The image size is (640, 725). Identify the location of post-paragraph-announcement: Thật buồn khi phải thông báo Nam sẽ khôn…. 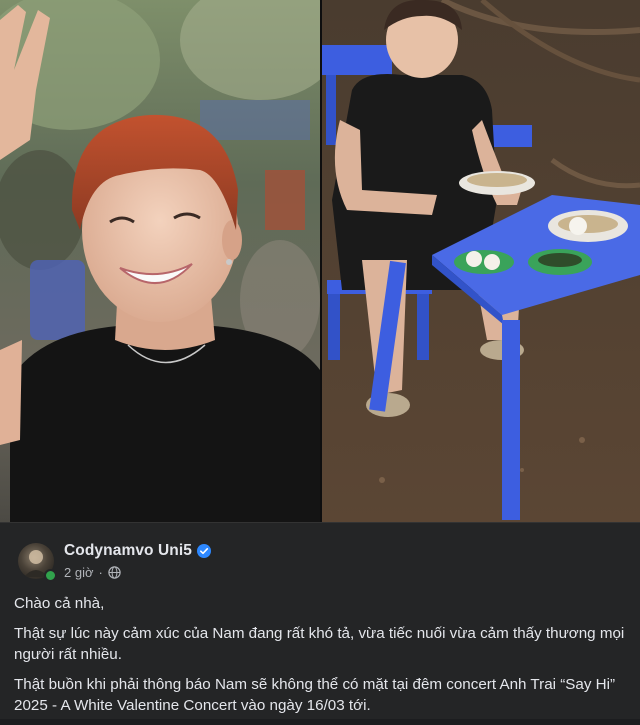
(315, 695).